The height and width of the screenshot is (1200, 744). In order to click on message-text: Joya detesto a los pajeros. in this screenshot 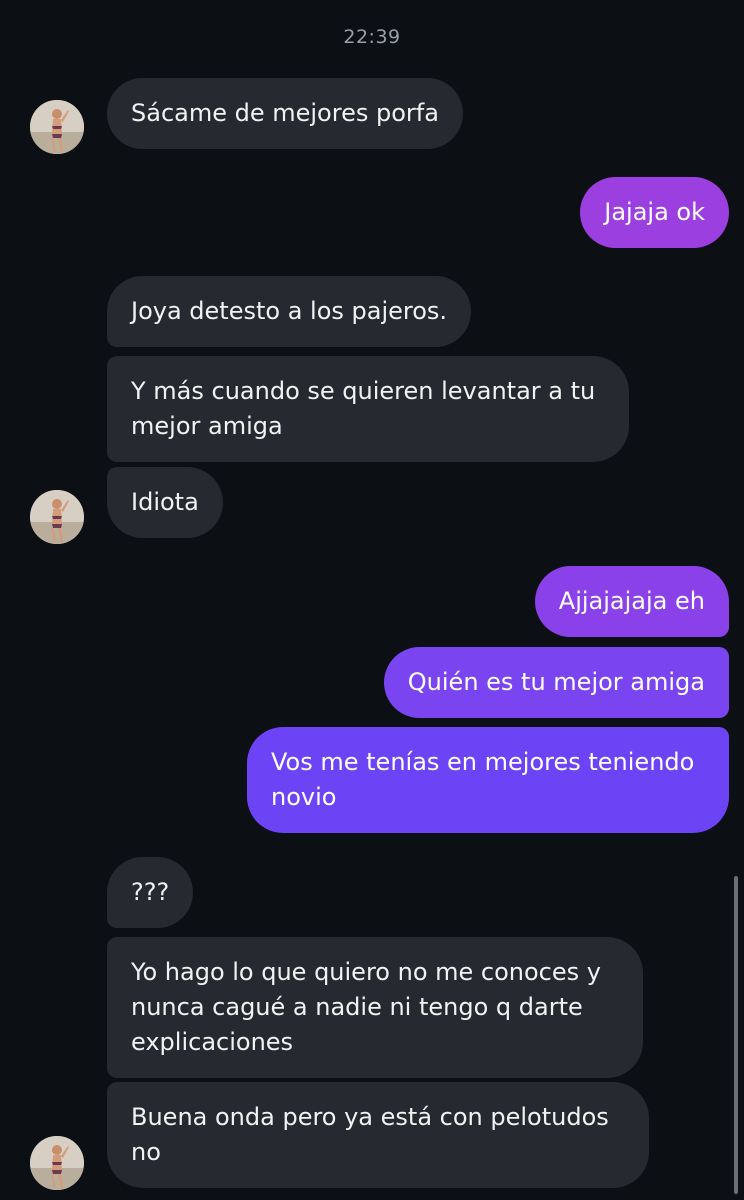, I will do `click(289, 311)`.